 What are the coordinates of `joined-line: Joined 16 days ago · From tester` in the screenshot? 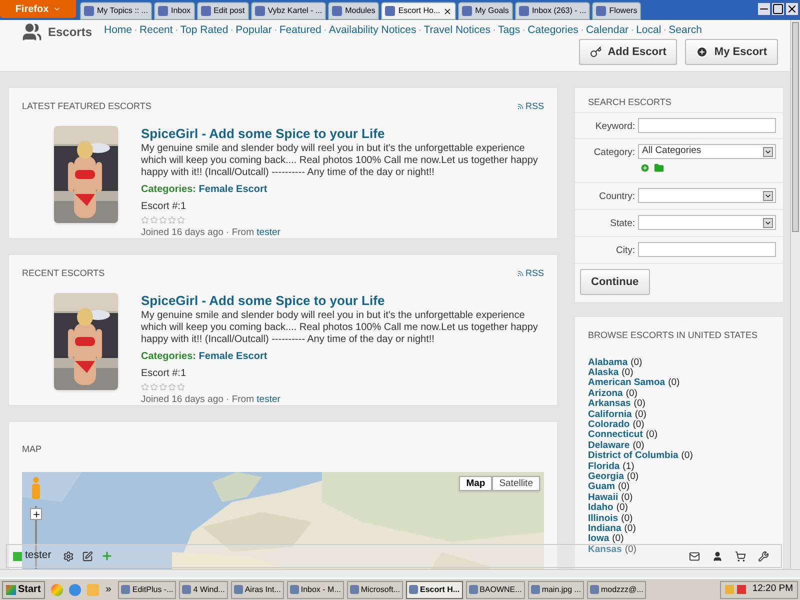 It's located at (211, 233).